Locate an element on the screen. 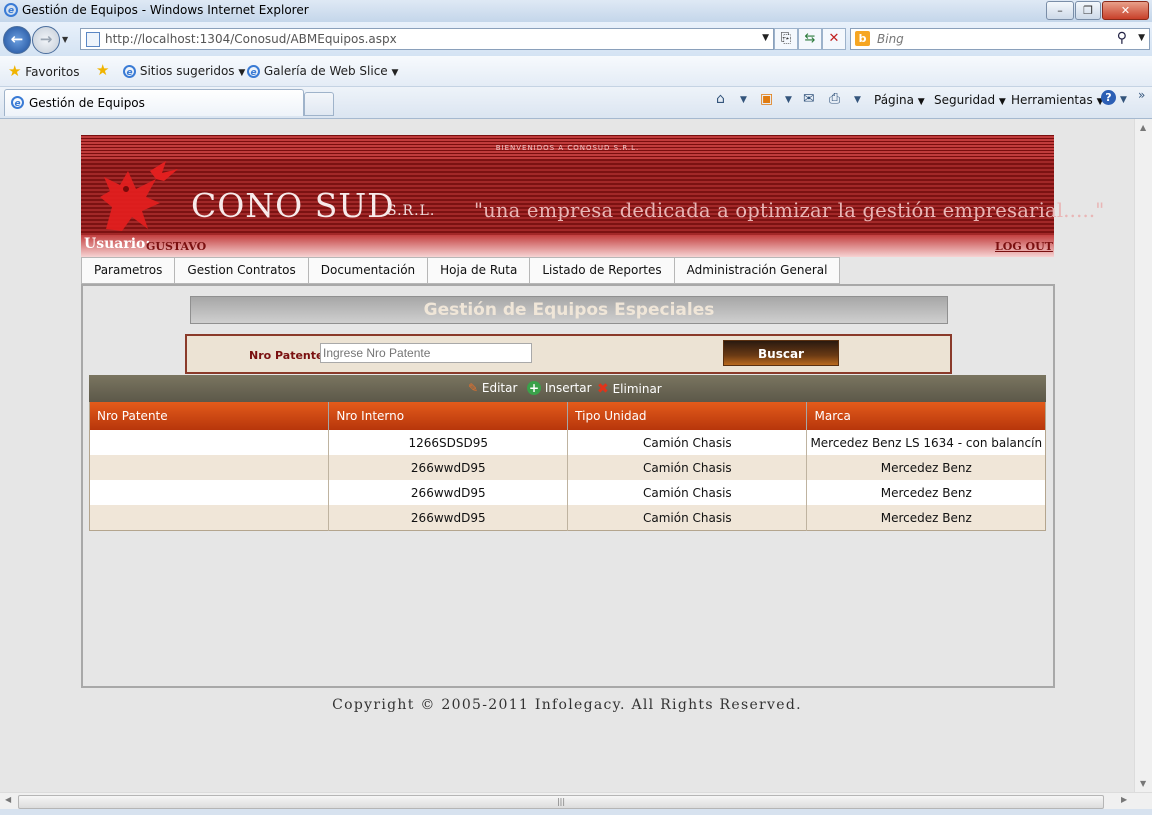 The width and height of the screenshot is (1152, 815). fav-item-web-slice: e Galería de Web Slice ▼ is located at coordinates (322, 71).